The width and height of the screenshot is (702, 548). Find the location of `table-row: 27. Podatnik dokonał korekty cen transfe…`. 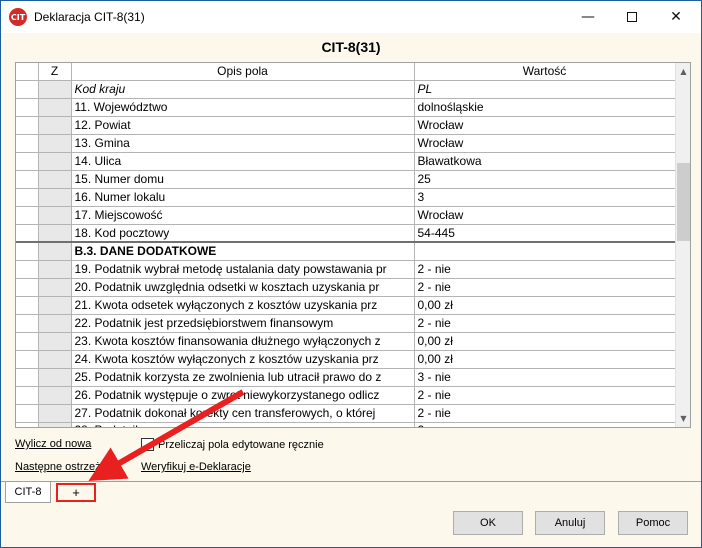

table-row: 27. Podatnik dokonał korekty cen transfe… is located at coordinates (346, 413).